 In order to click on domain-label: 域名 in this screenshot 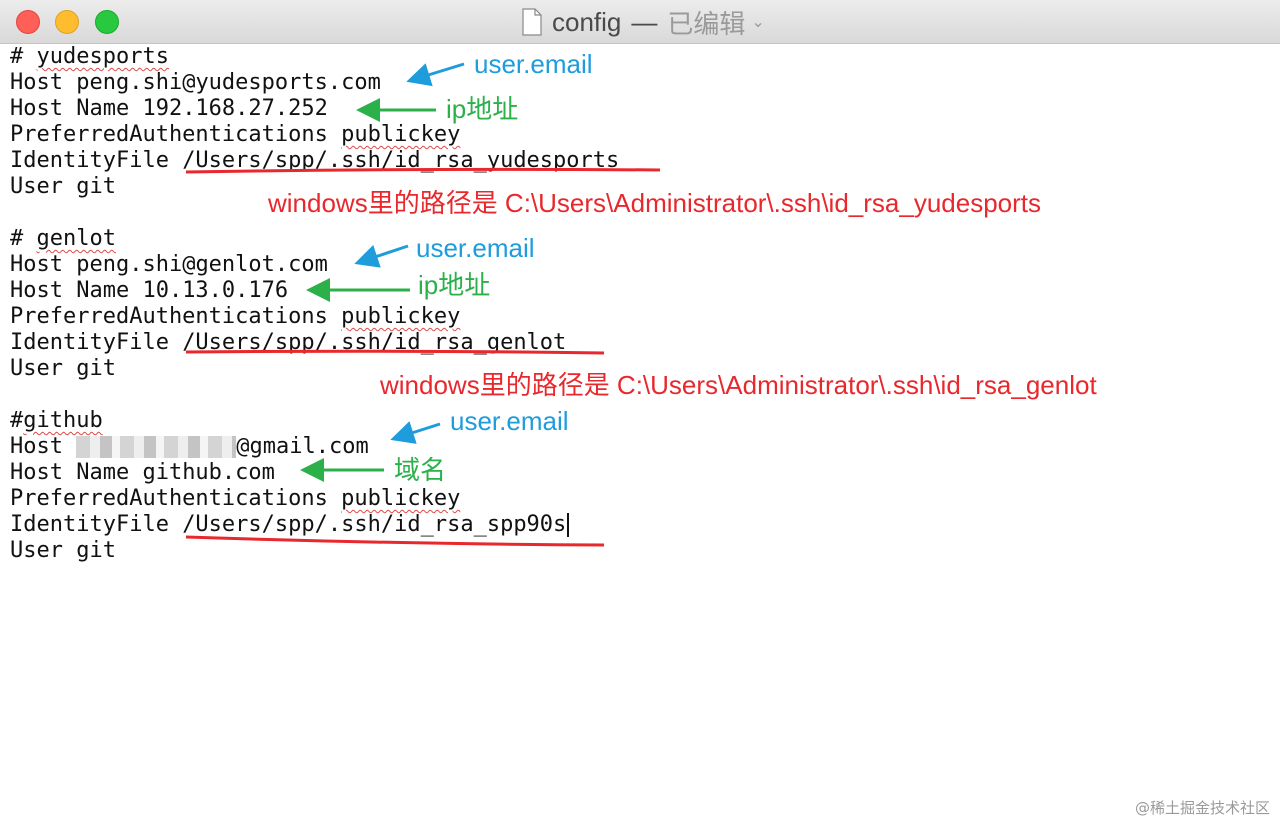, I will do `click(420, 470)`.